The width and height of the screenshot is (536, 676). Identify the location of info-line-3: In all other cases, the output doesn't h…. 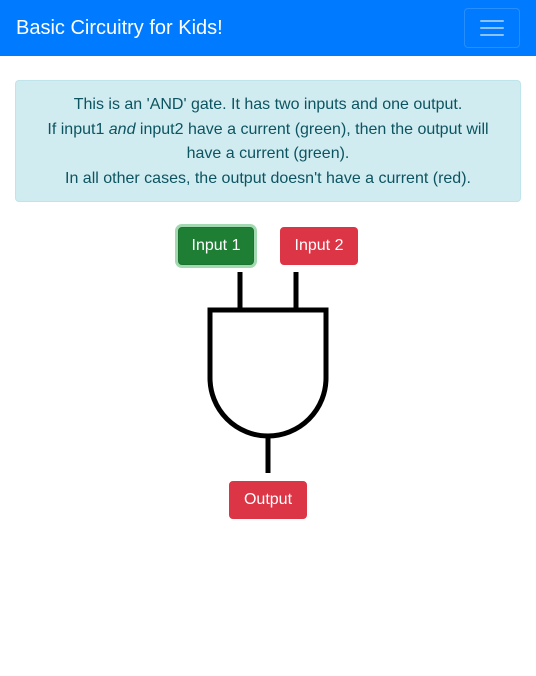
(268, 178).